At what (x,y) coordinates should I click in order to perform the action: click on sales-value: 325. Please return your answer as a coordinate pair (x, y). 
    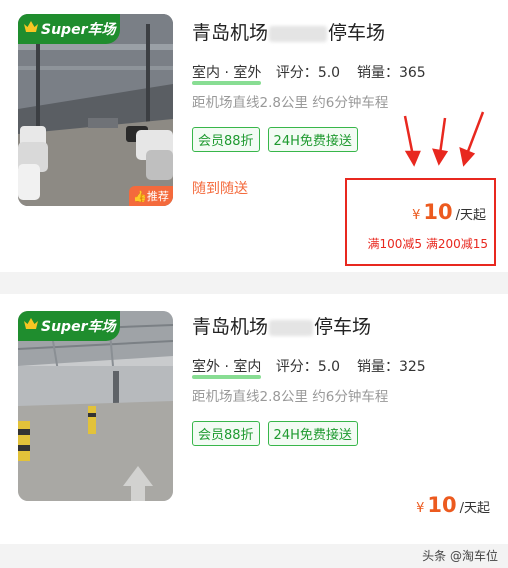
    Looking at the image, I should click on (412, 367).